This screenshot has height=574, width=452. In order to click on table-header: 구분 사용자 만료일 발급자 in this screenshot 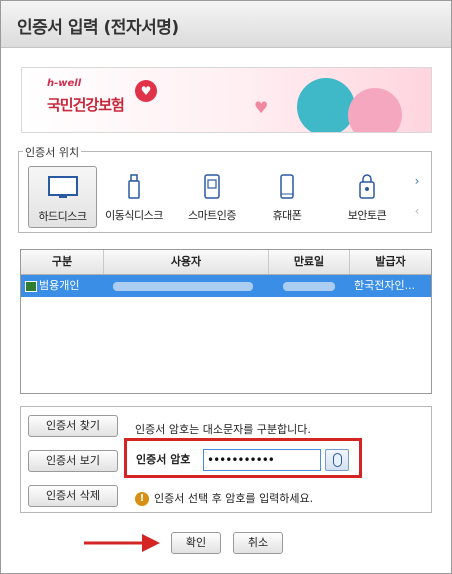, I will do `click(226, 262)`.